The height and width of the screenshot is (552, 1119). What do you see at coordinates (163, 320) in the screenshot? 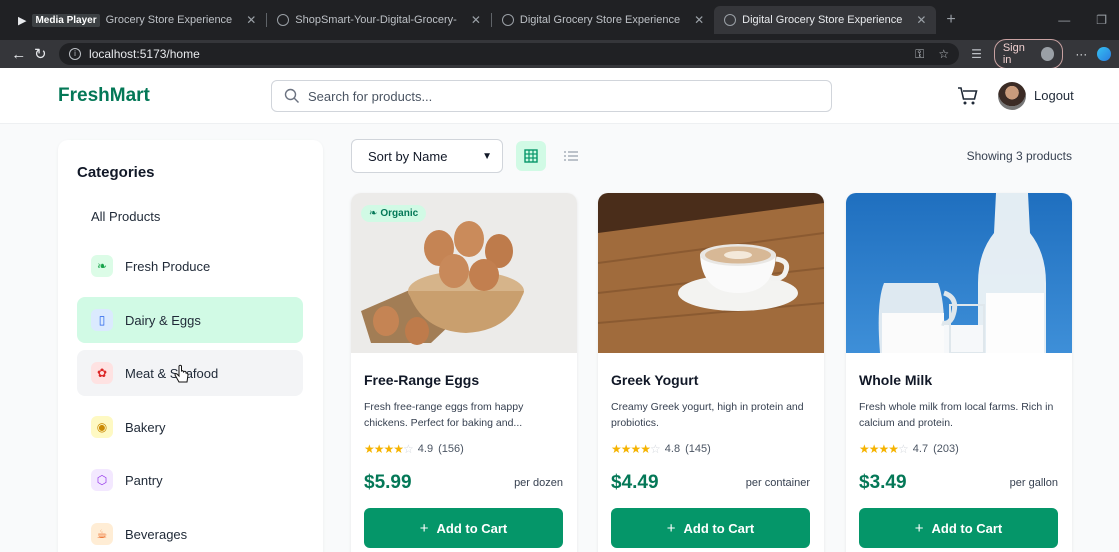
I see `category-label: Dairy & Eggs` at bounding box center [163, 320].